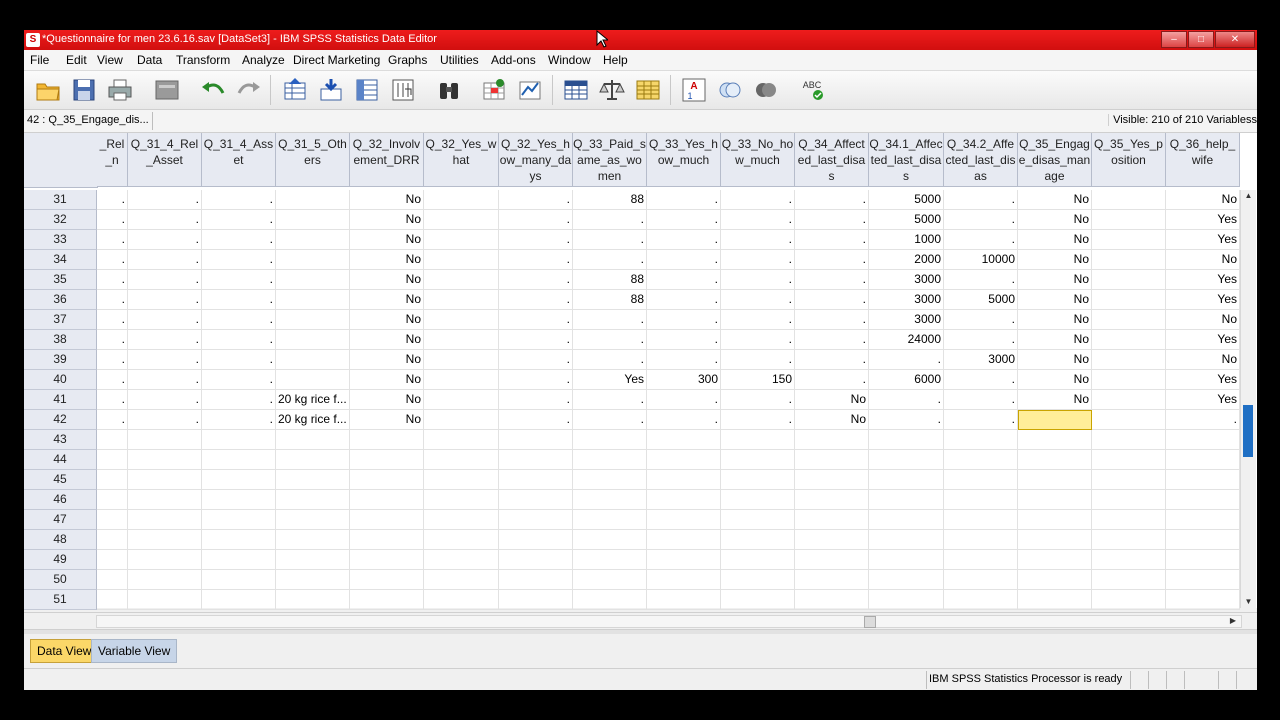 The image size is (1280, 720). Describe the element at coordinates (110, 60) in the screenshot. I see `menu-view: View` at that location.